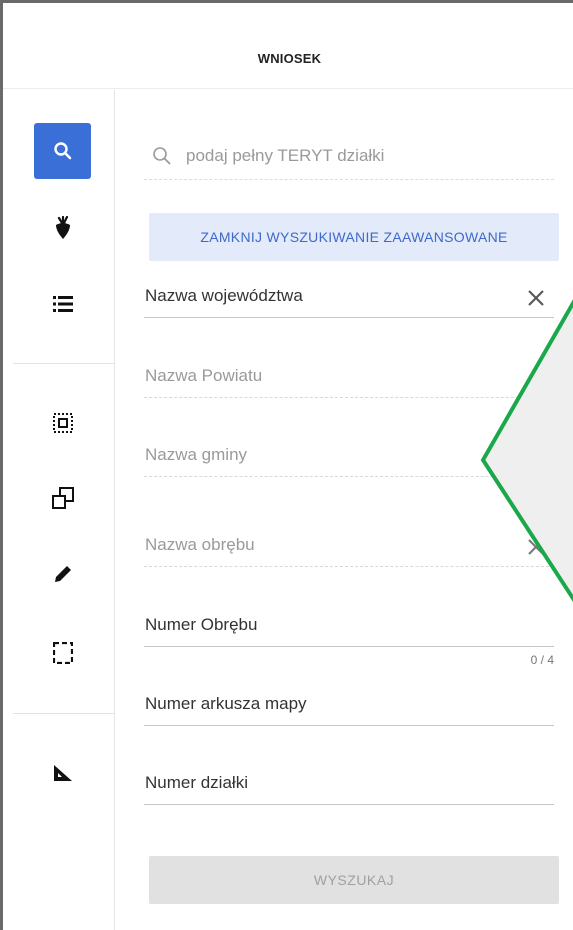  I want to click on precinct-field: Nazwa obrębu, so click(349, 547).